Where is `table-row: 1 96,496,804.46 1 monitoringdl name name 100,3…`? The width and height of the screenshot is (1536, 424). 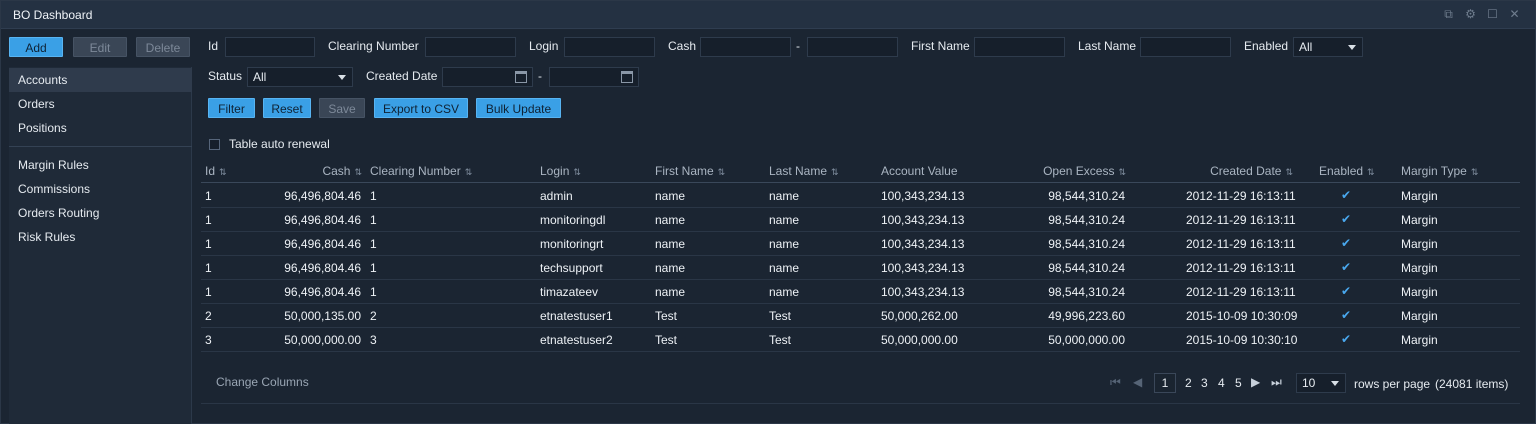 table-row: 1 96,496,804.46 1 monitoringdl name name 100,3… is located at coordinates (860, 220).